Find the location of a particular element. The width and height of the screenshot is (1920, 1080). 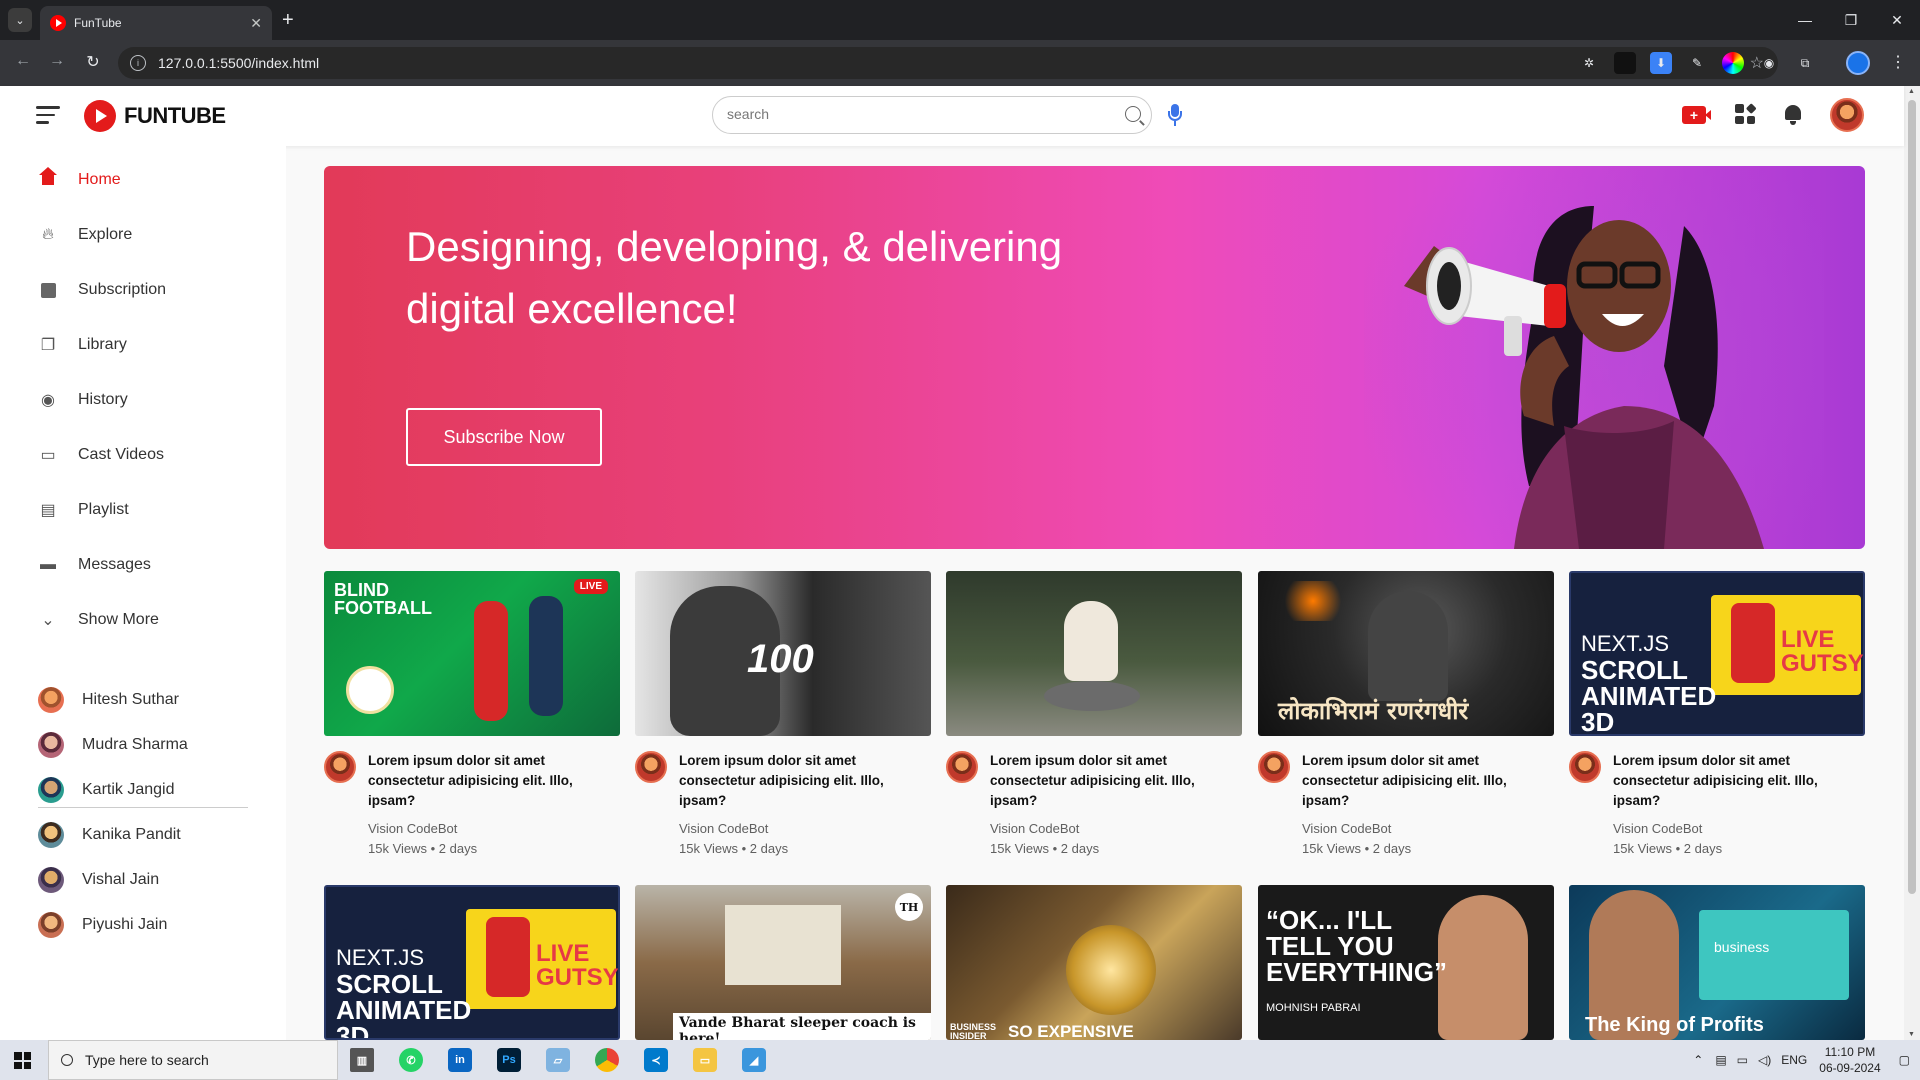

tray-chevron-icon: ⌃ is located at coordinates (1698, 1060).